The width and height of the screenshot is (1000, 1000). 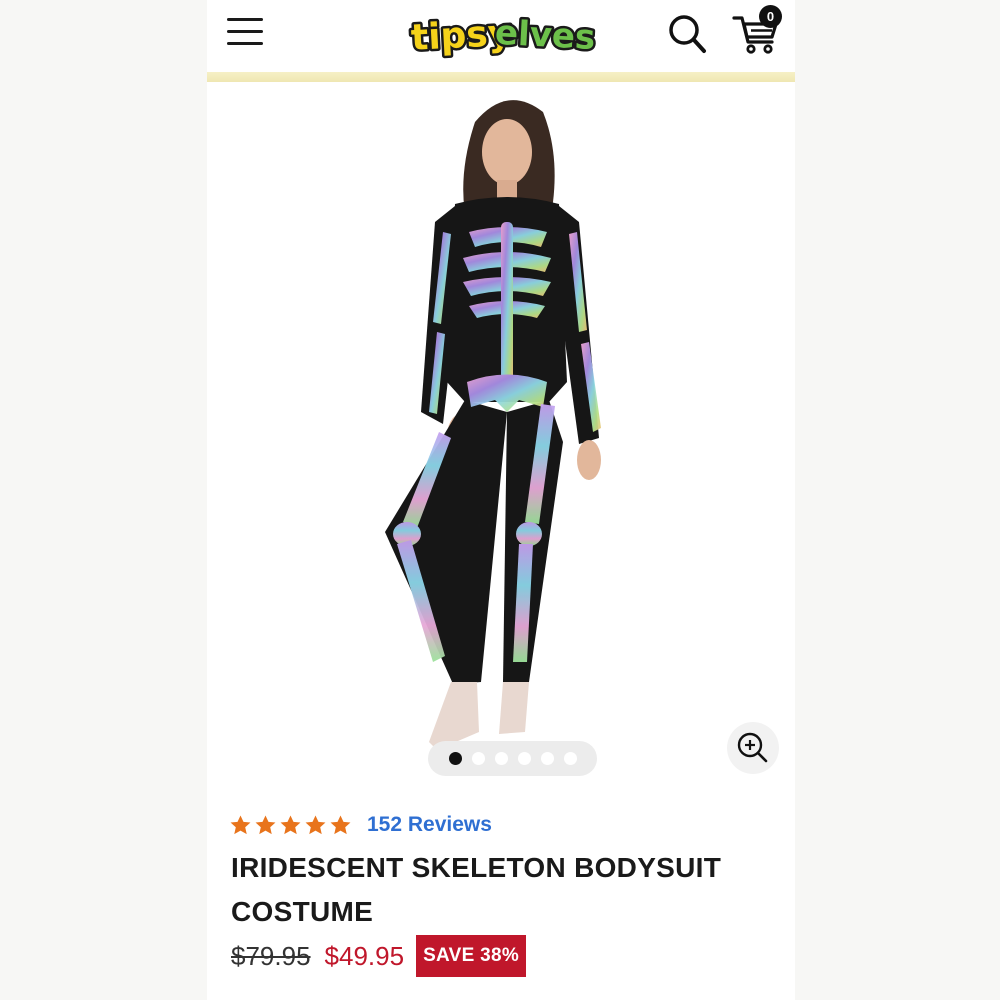 I want to click on save-badge: SAVE 38%, so click(x=471, y=956).